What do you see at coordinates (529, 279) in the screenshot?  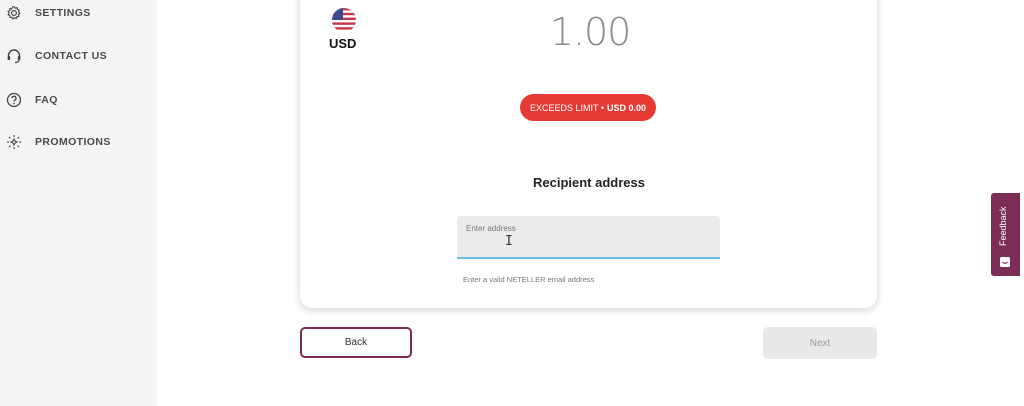 I see `address-helper-text: Enter a valid NETELLER email address` at bounding box center [529, 279].